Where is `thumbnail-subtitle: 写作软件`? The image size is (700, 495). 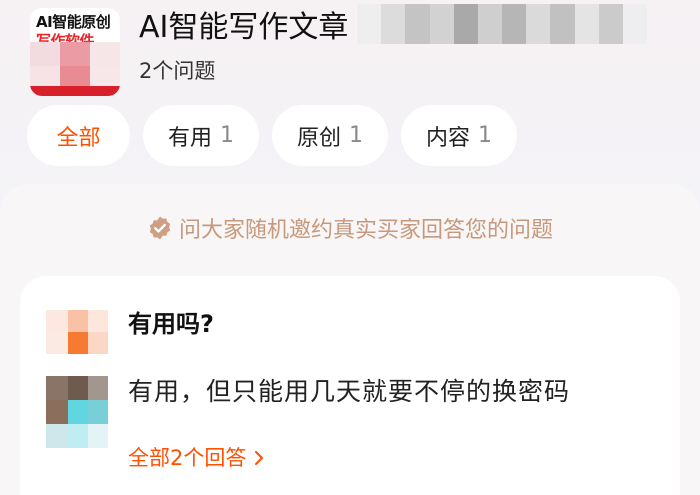 thumbnail-subtitle: 写作软件 is located at coordinates (65, 37).